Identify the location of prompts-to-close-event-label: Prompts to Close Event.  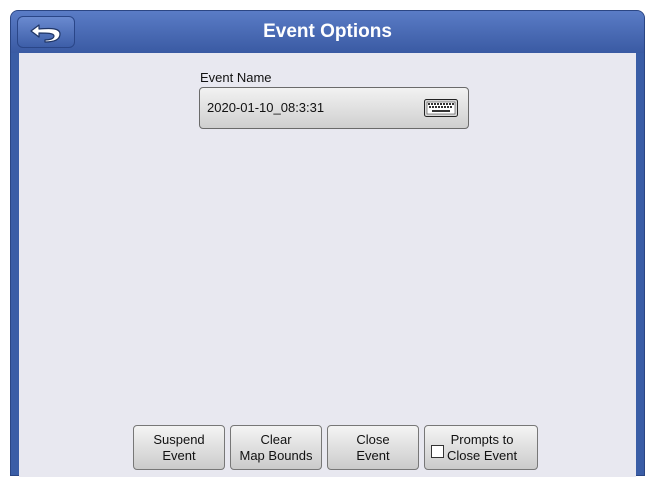
(482, 447).